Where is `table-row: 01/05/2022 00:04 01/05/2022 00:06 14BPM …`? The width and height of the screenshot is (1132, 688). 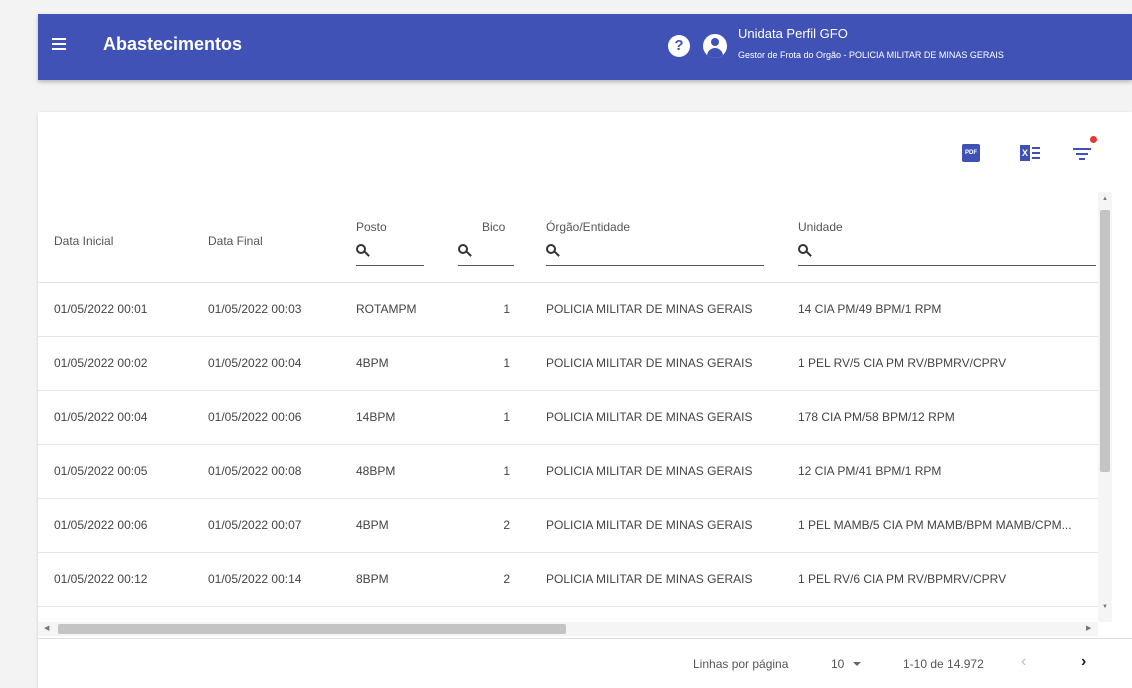
table-row: 01/05/2022 00:04 01/05/2022 00:06 14BPM … is located at coordinates (568, 418).